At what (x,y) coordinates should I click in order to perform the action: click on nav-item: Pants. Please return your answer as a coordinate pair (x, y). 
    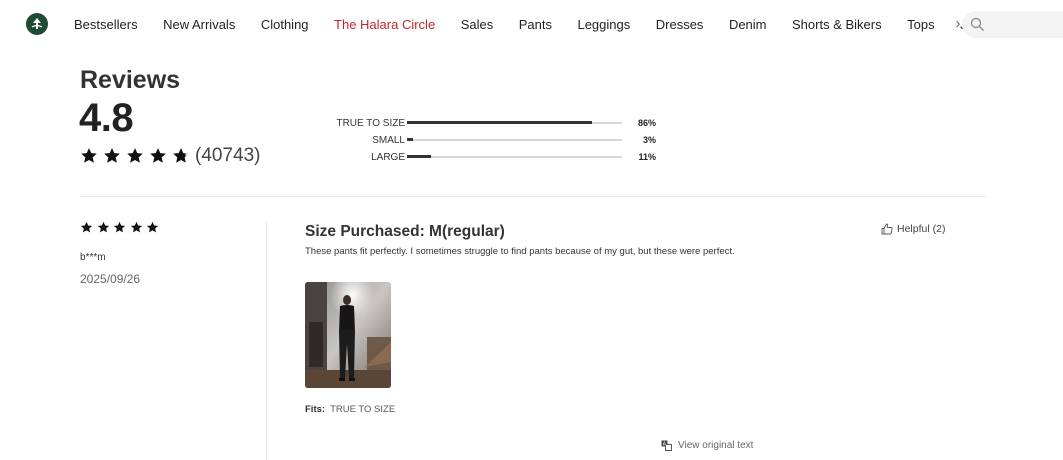
    Looking at the image, I should click on (535, 24).